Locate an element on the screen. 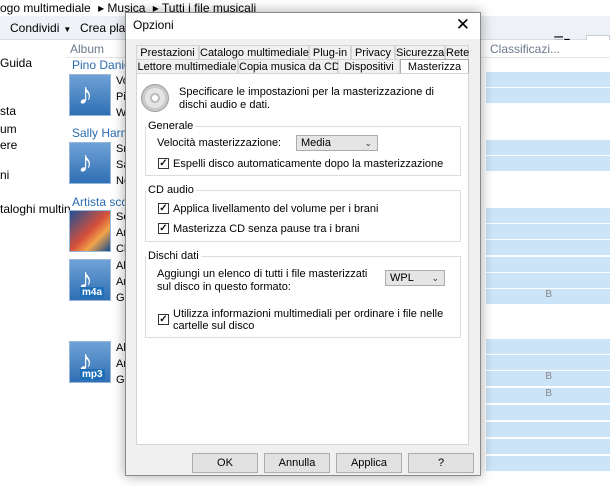 This screenshot has height=486, width=610. leveling-checkbox: ✓ is located at coordinates (163, 208).